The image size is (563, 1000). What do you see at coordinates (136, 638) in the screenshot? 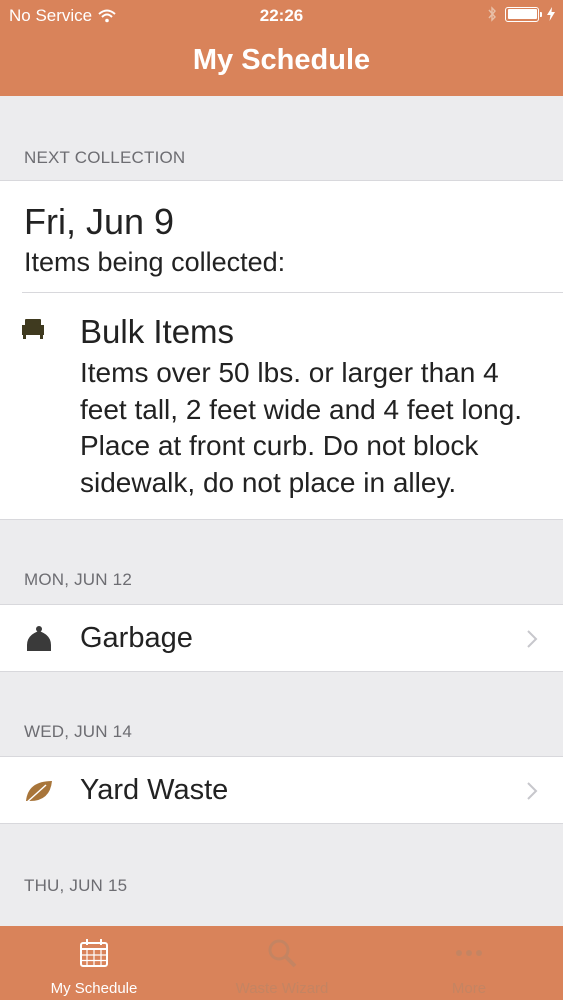
I see `schedule-row-label: Garbage` at bounding box center [136, 638].